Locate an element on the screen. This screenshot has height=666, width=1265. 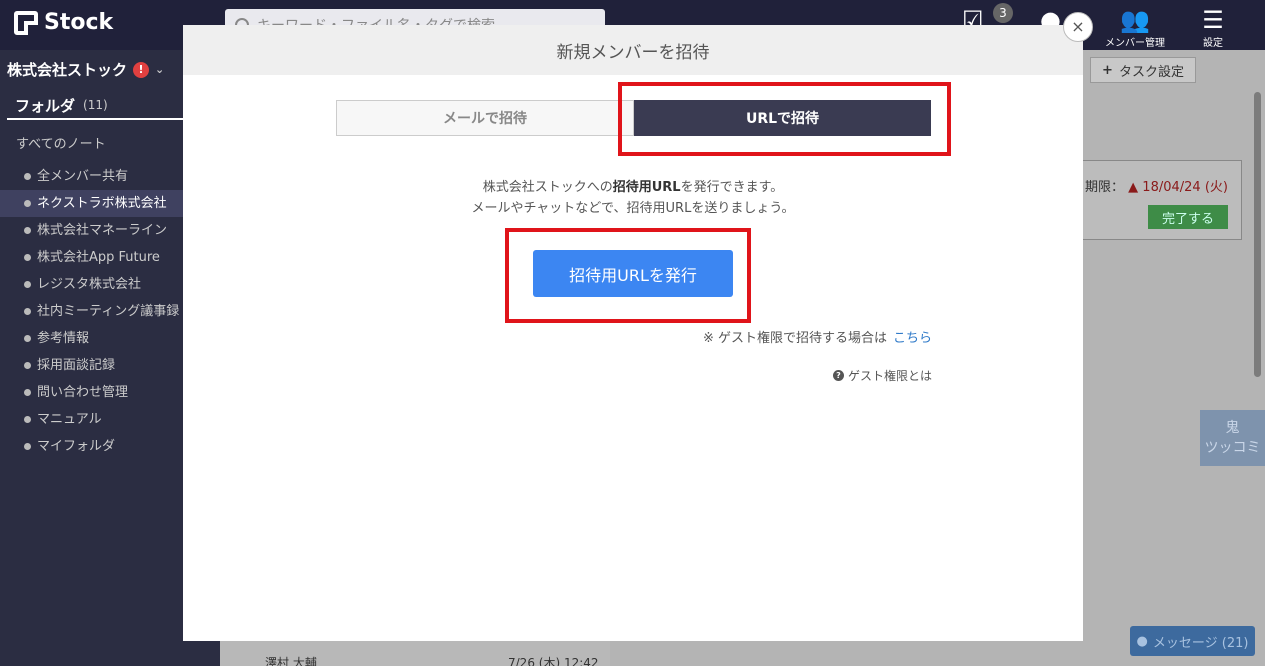
guest-permission-help-link: ? ゲスト権限とは is located at coordinates (882, 375).